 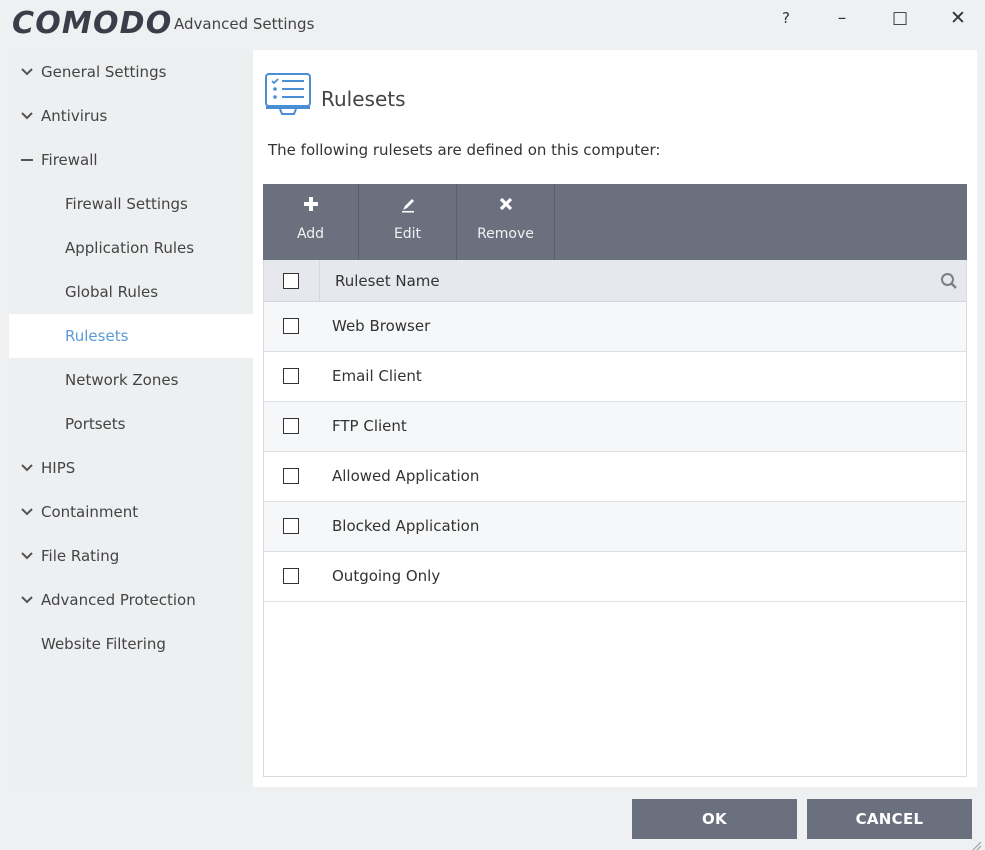 What do you see at coordinates (122, 380) in the screenshot?
I see `sidebar-item-label: Network Zones` at bounding box center [122, 380].